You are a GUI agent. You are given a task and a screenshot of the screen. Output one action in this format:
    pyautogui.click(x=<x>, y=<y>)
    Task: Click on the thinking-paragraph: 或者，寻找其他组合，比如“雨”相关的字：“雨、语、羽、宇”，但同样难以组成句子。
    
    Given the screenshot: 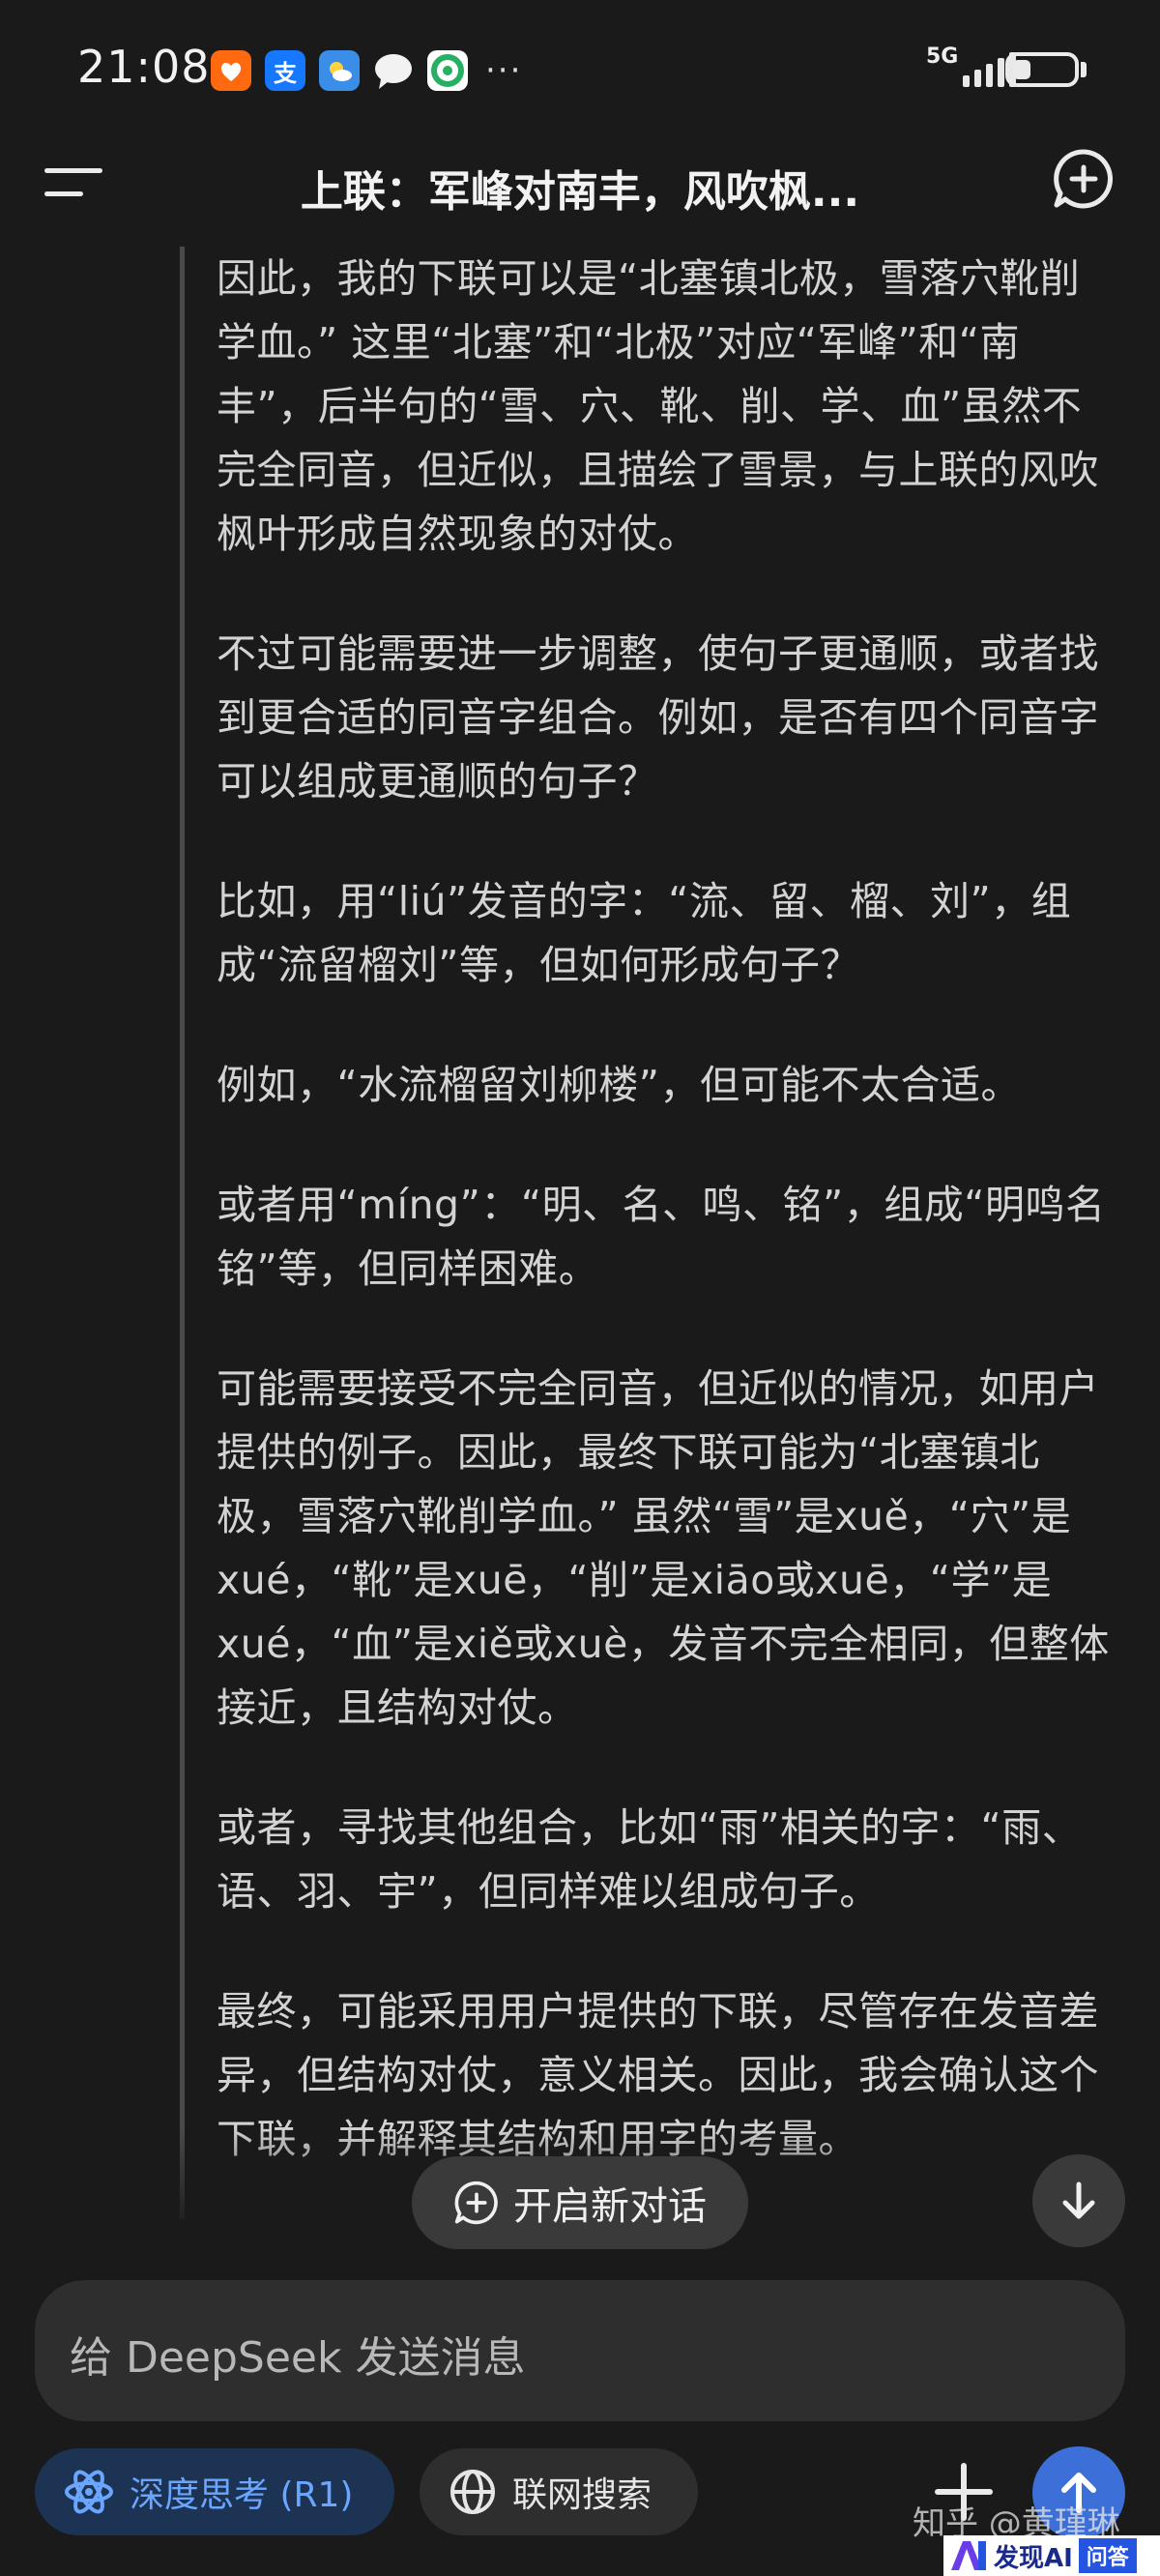 What is the action you would take?
    pyautogui.click(x=650, y=1859)
    